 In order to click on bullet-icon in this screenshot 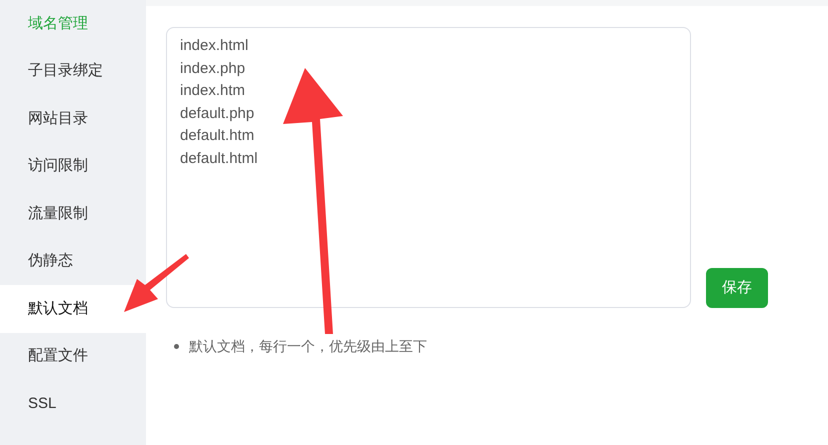, I will do `click(176, 346)`.